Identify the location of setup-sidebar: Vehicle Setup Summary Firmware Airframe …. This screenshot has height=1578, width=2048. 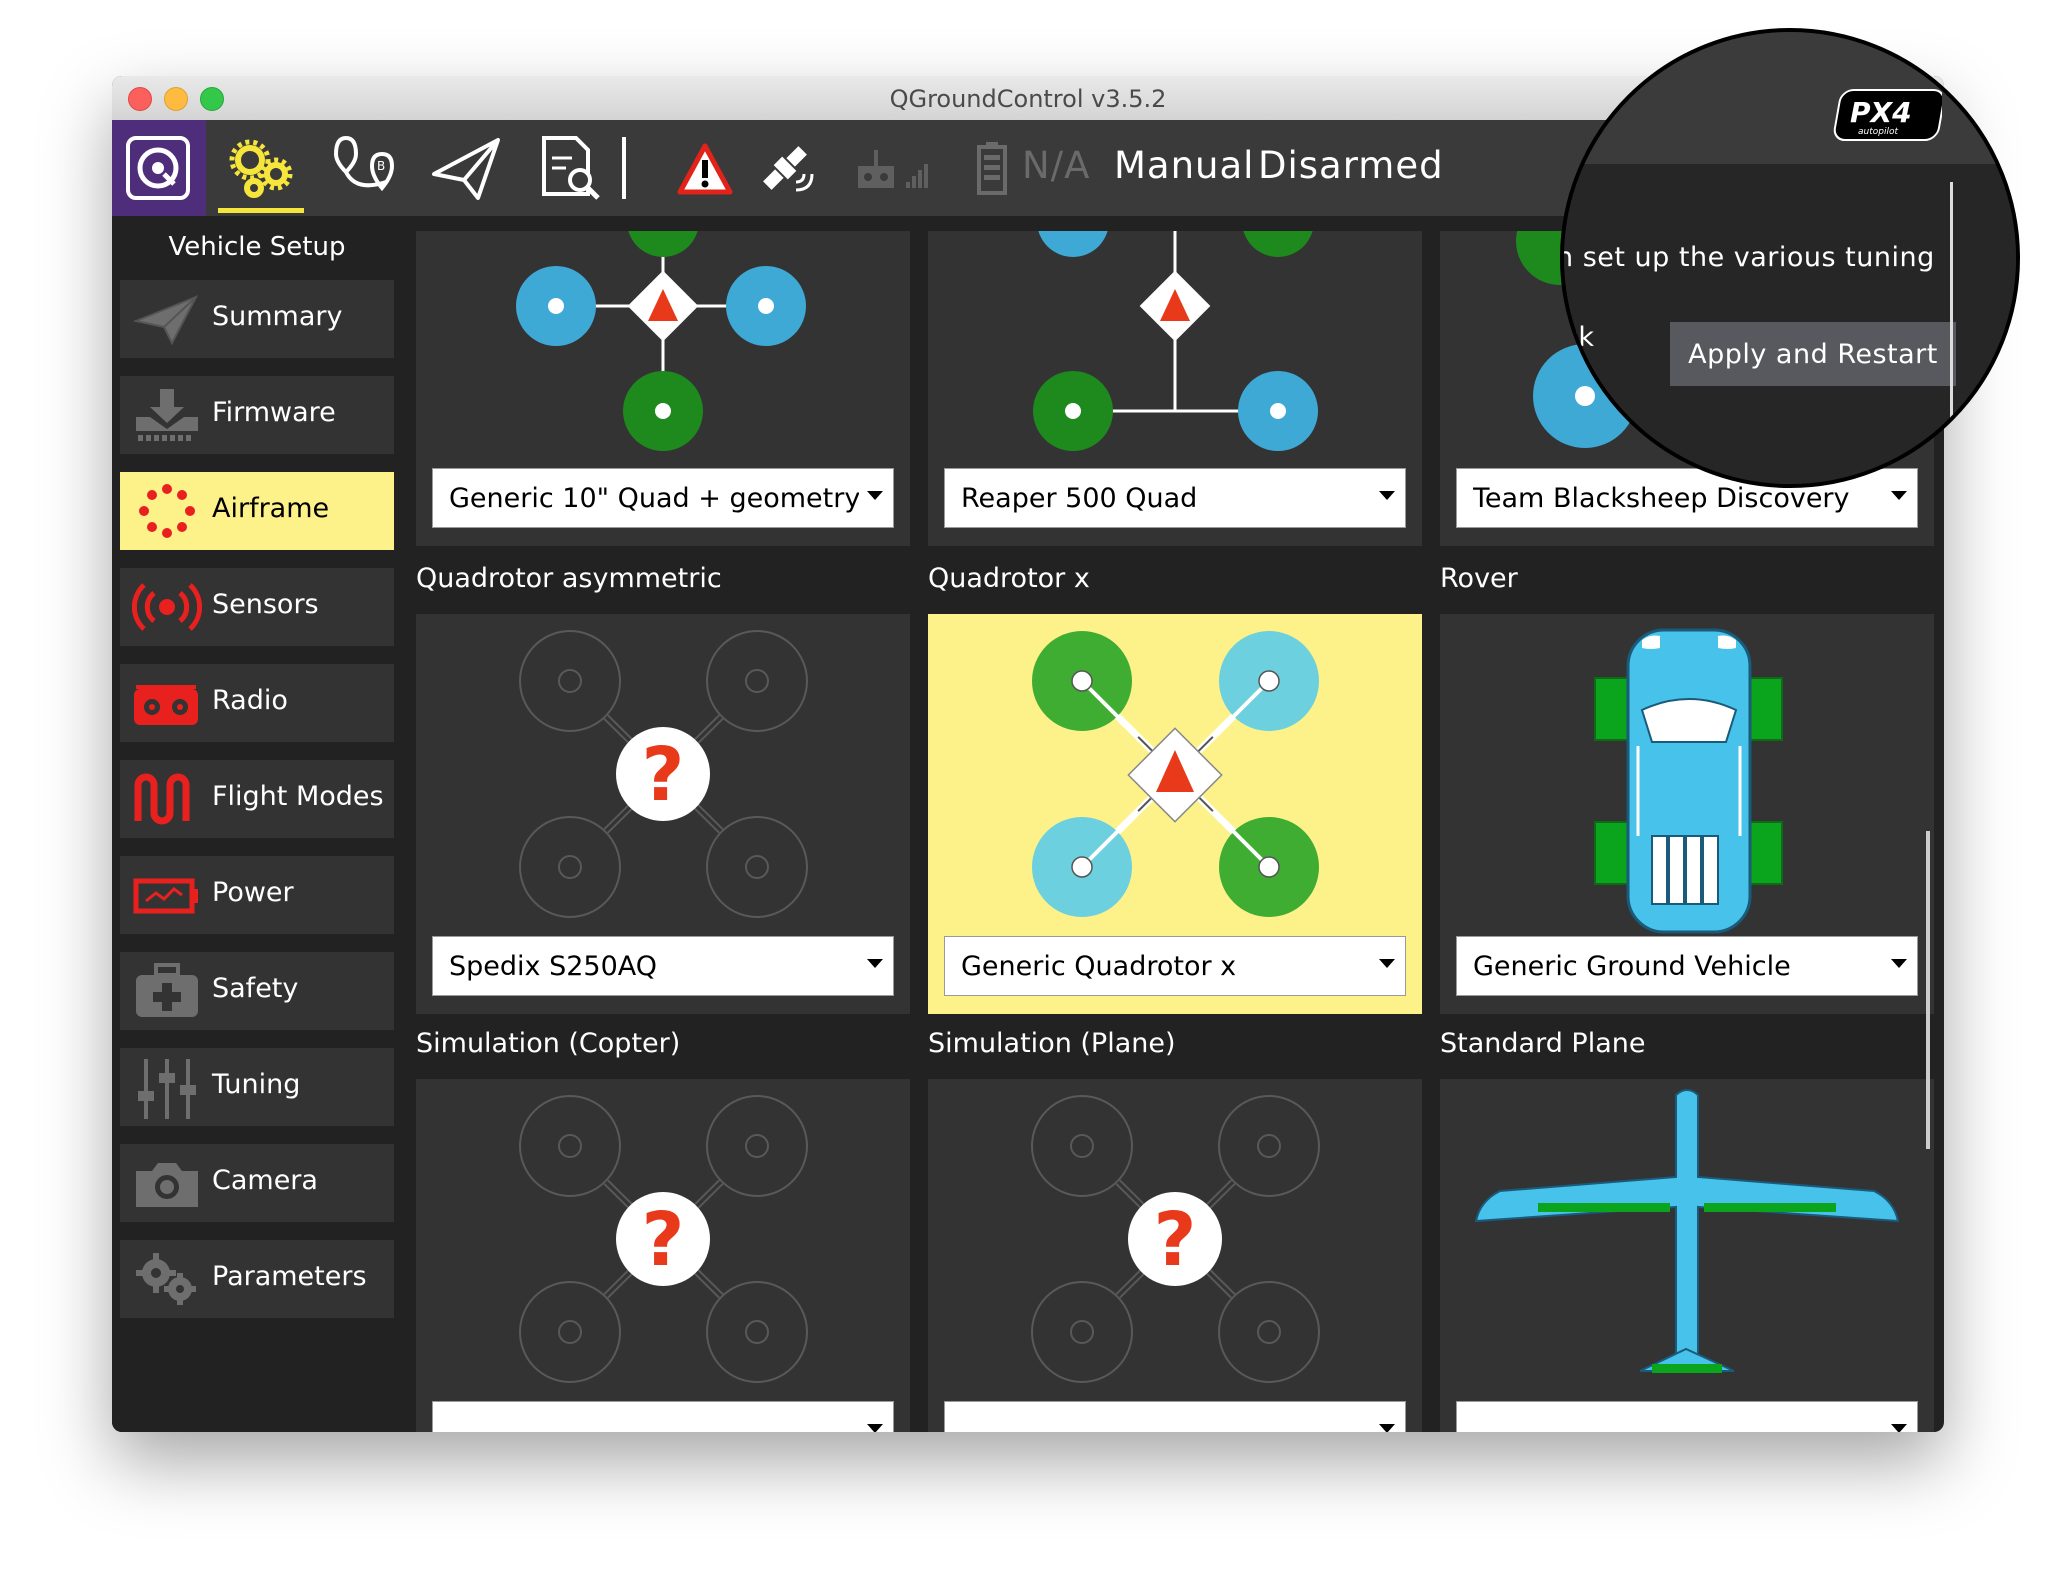
(257, 824).